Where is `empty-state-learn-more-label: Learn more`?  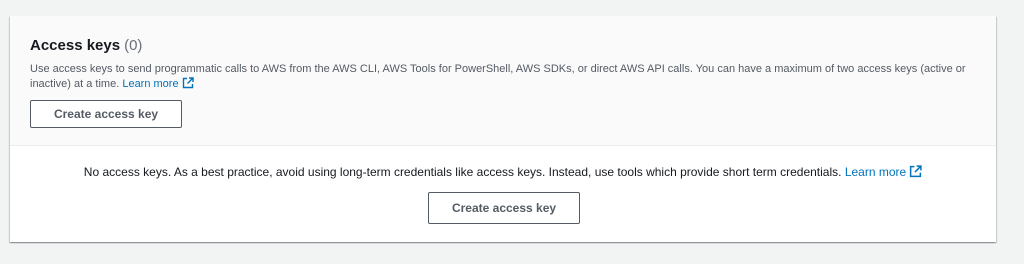
empty-state-learn-more-label: Learn more is located at coordinates (875, 172).